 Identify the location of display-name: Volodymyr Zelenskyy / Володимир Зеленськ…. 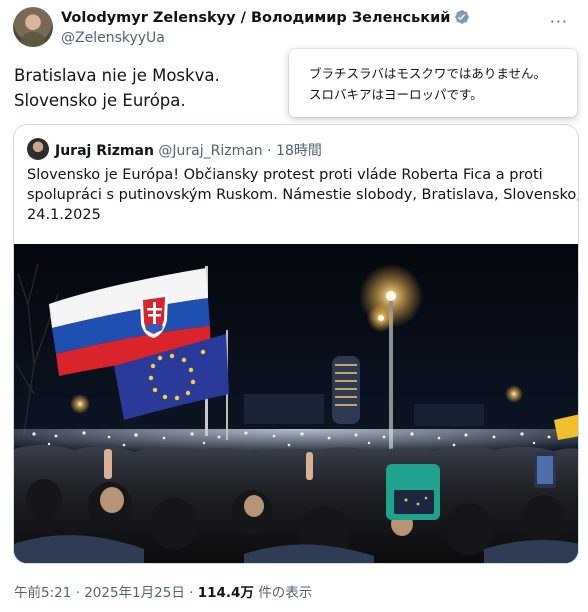
(265, 17).